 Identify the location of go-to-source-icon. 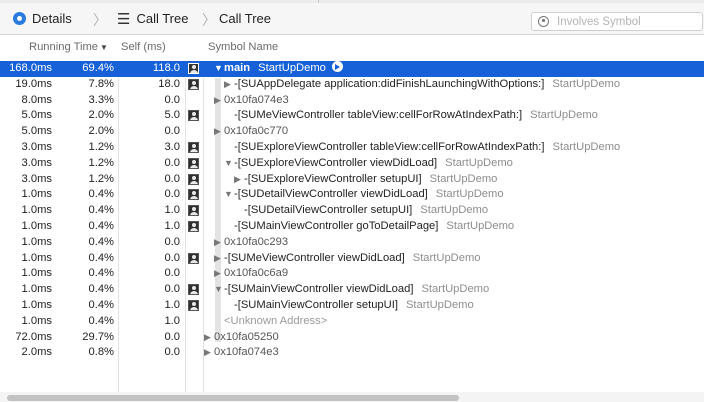
(337, 66).